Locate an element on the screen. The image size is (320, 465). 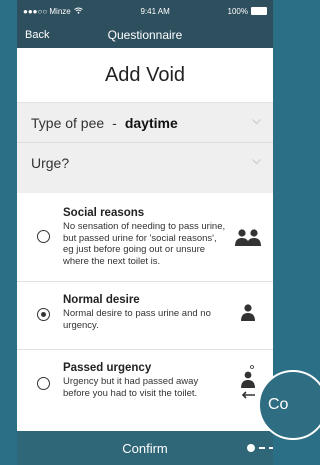
progress-indicator is located at coordinates (260, 448).